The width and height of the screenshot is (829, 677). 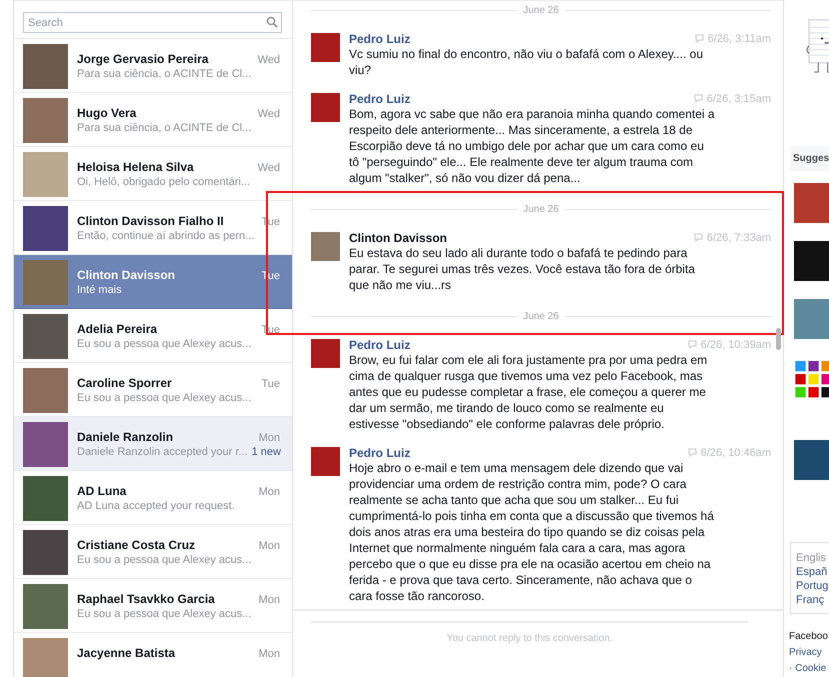 What do you see at coordinates (738, 238) in the screenshot?
I see `message-time: 6/26, 7:33am` at bounding box center [738, 238].